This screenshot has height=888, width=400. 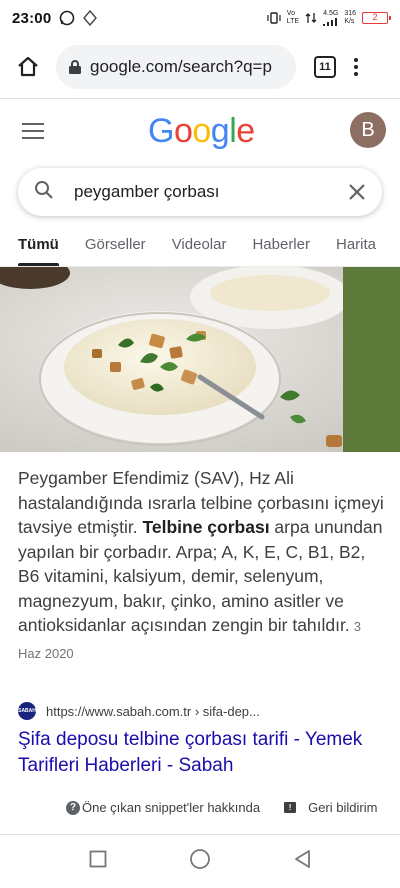 What do you see at coordinates (293, 21) in the screenshot?
I see `volte-label-bottom: LTE` at bounding box center [293, 21].